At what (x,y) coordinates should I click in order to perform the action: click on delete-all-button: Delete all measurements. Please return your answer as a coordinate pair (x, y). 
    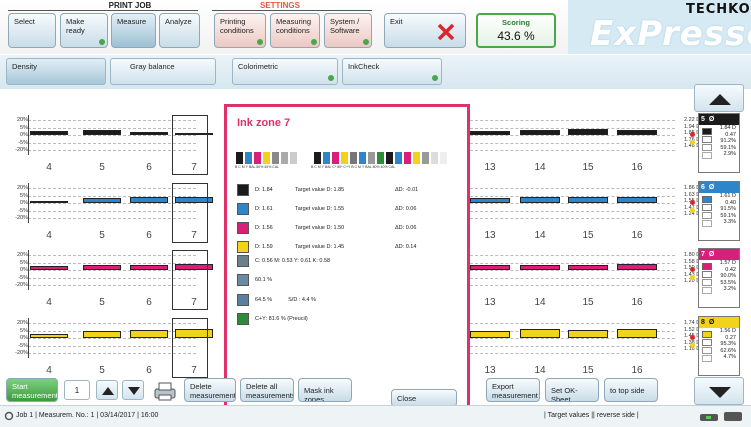
    Looking at the image, I should click on (267, 390).